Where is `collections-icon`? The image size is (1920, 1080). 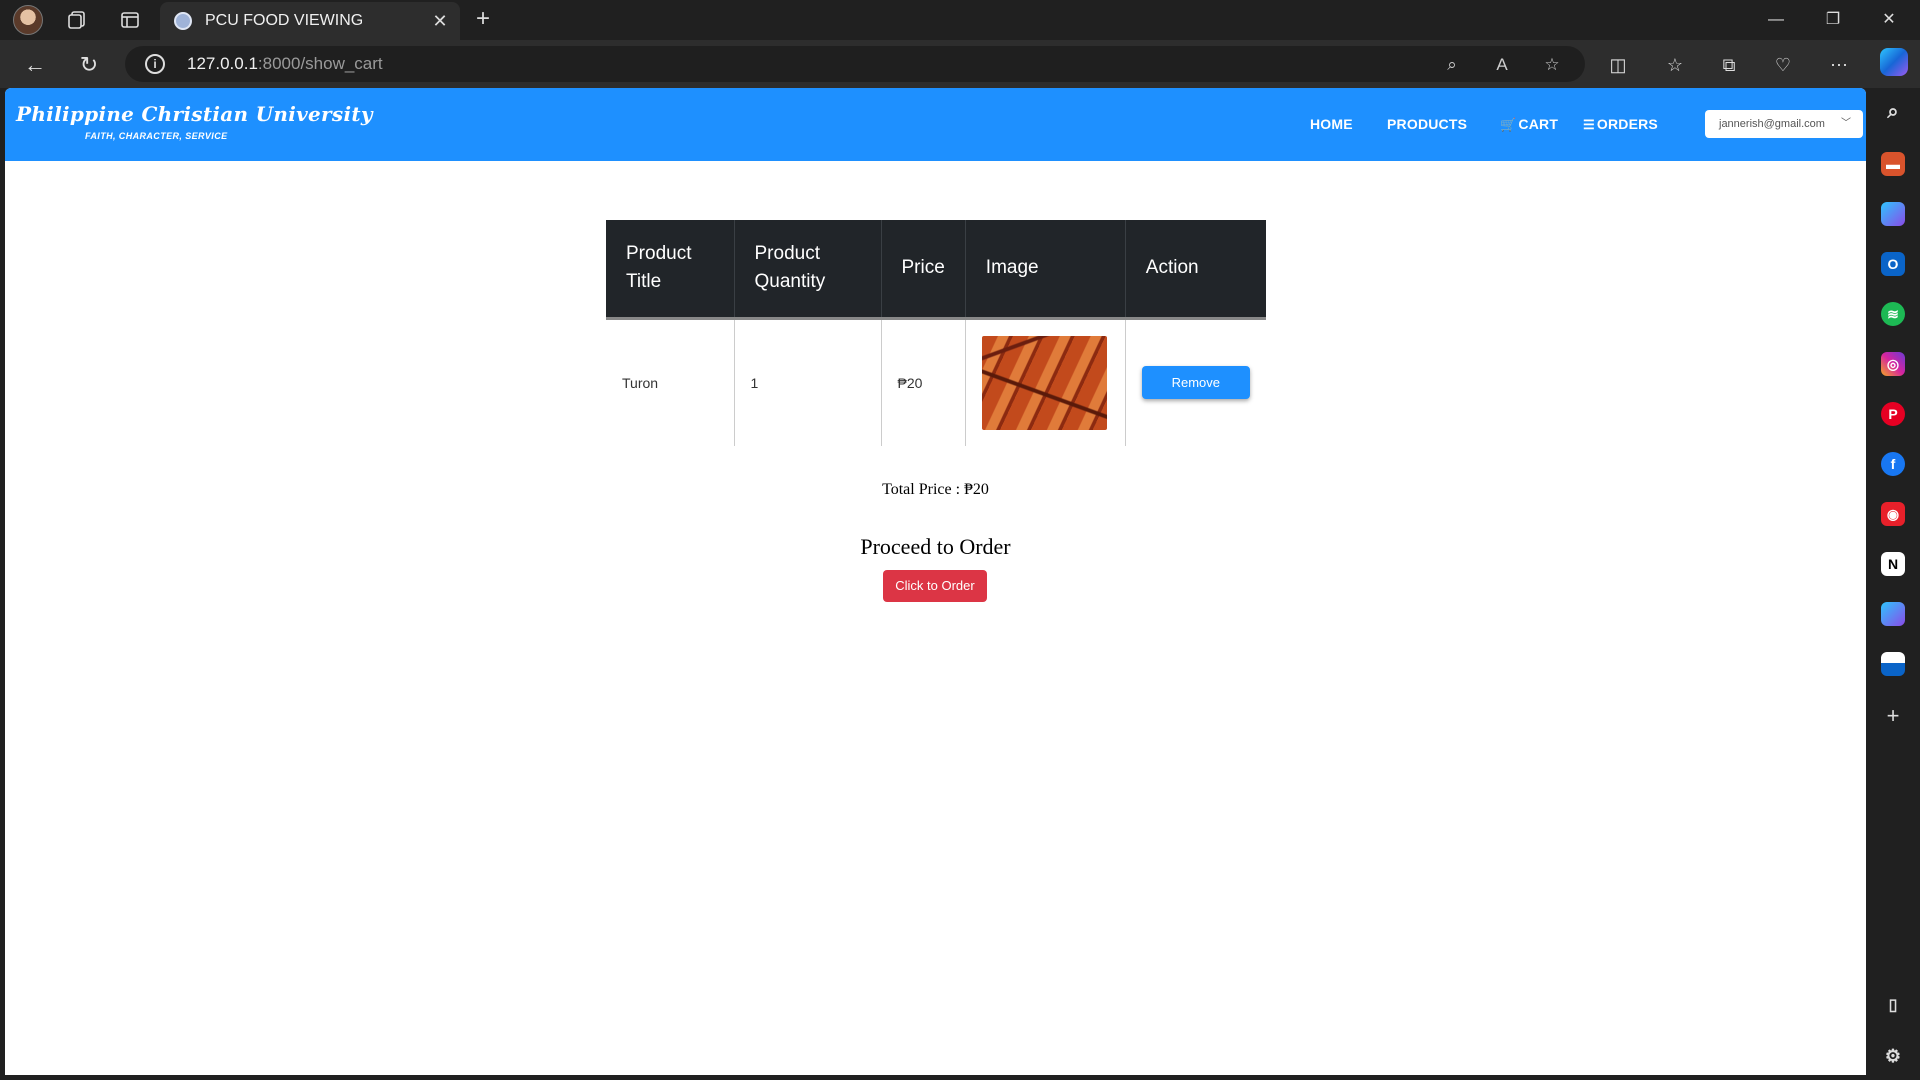
collections-icon is located at coordinates (77, 20).